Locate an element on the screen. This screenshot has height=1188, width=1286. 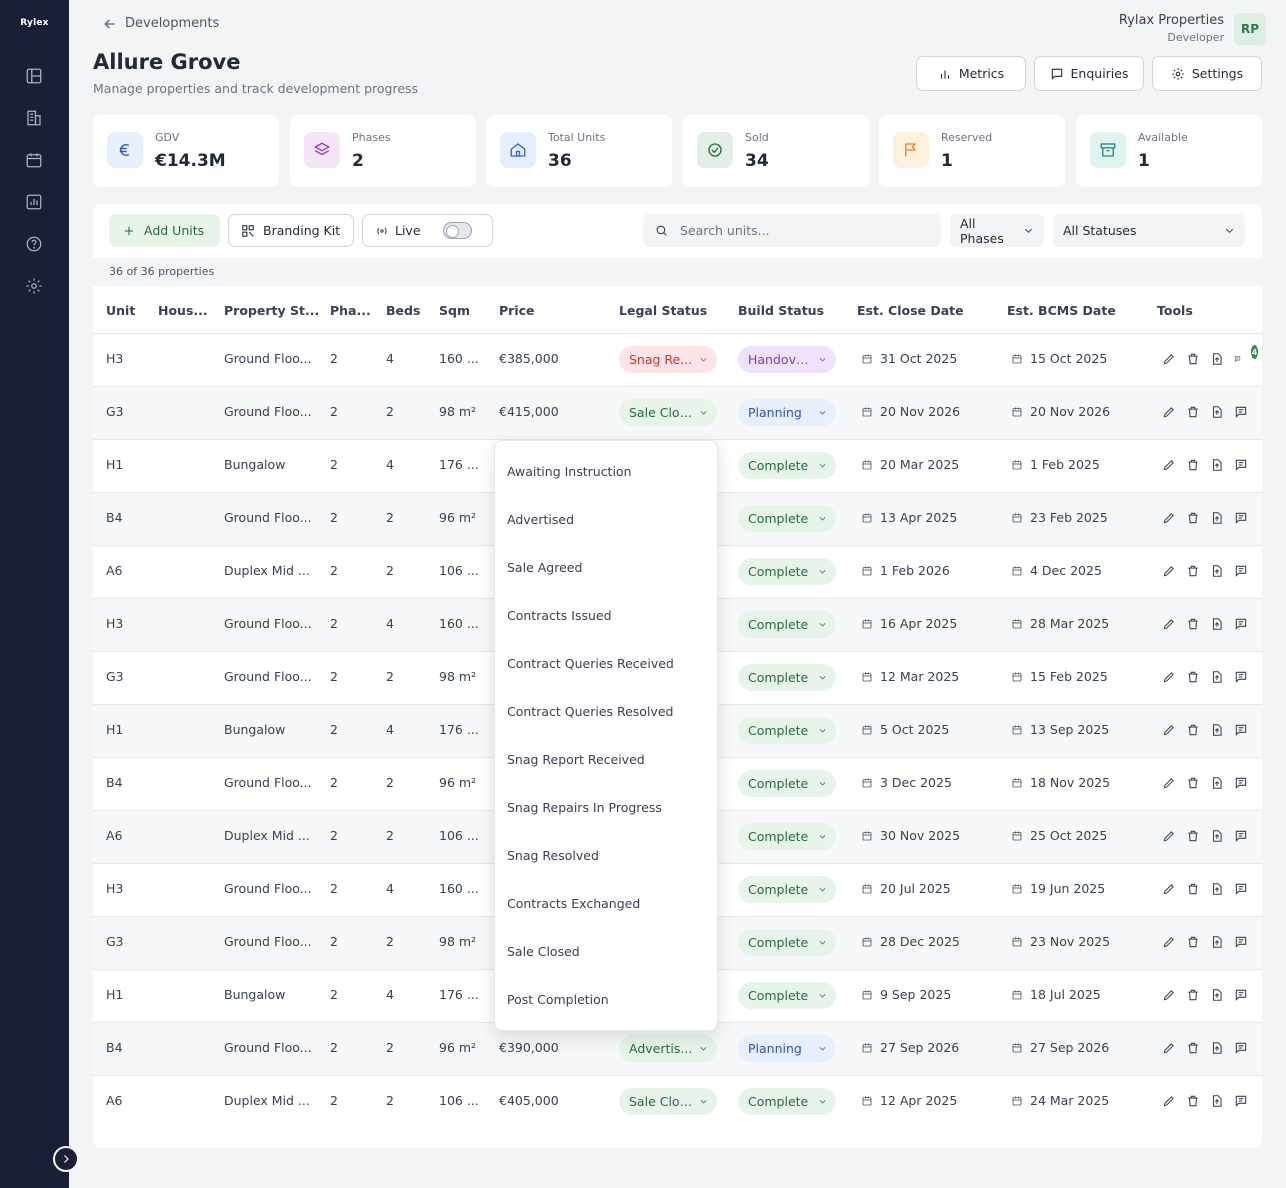
settings-gear-icon is located at coordinates (34, 286).